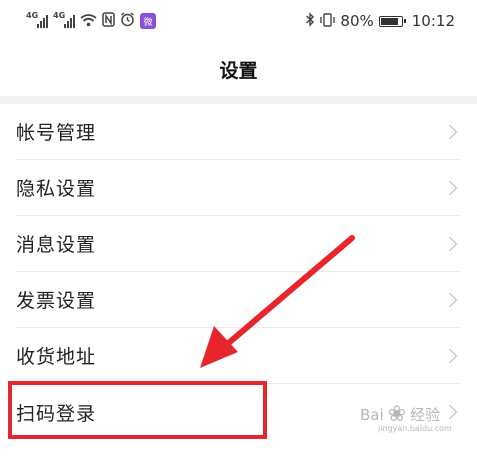 The width and height of the screenshot is (477, 457). I want to click on highlight-box, so click(137, 410).